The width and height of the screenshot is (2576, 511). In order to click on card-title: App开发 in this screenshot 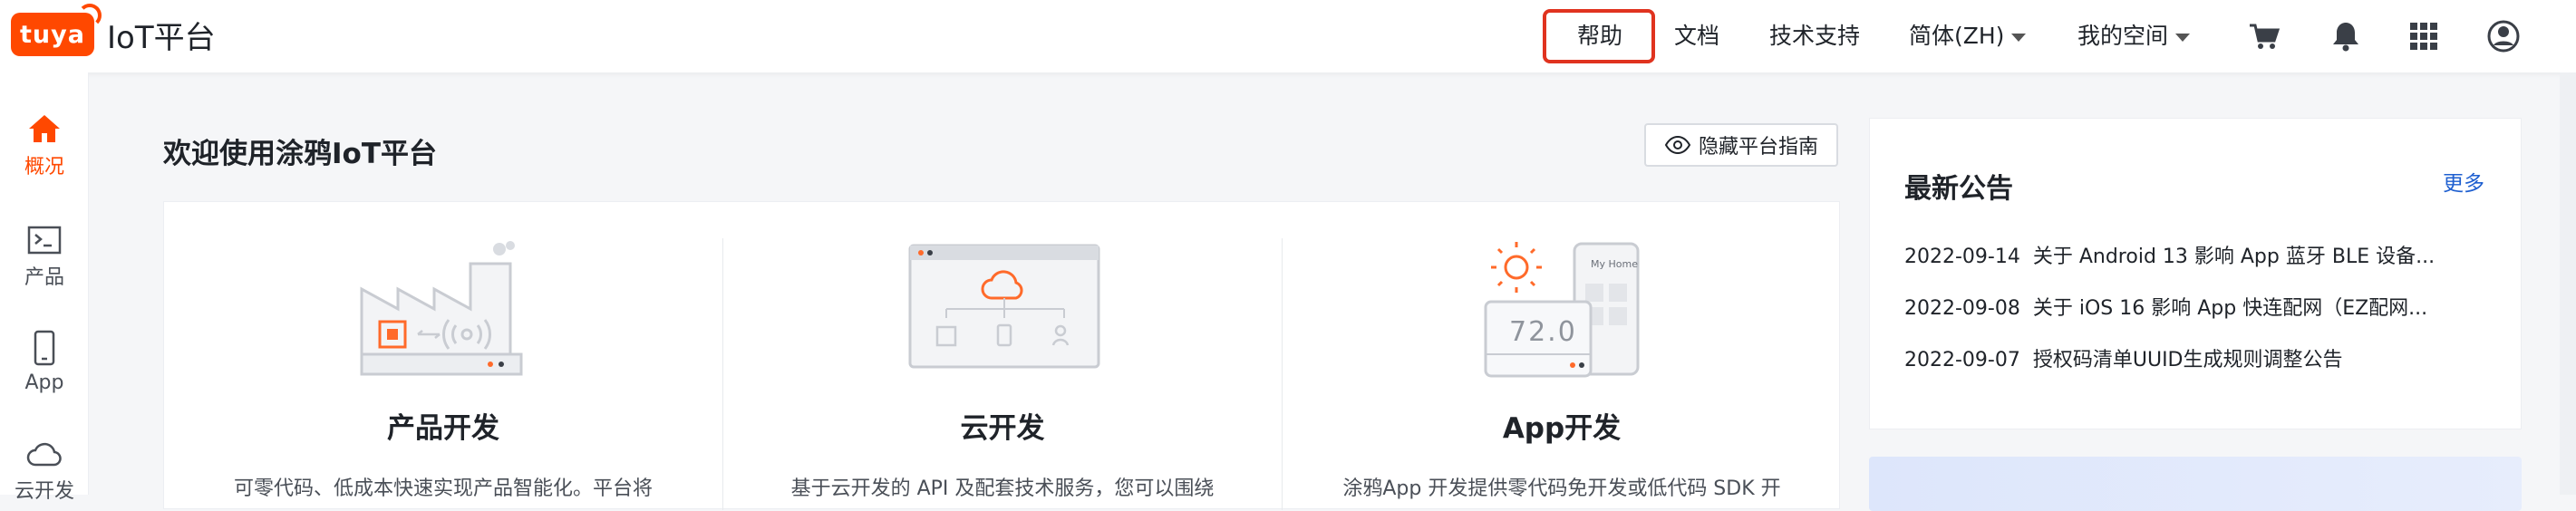, I will do `click(1562, 428)`.